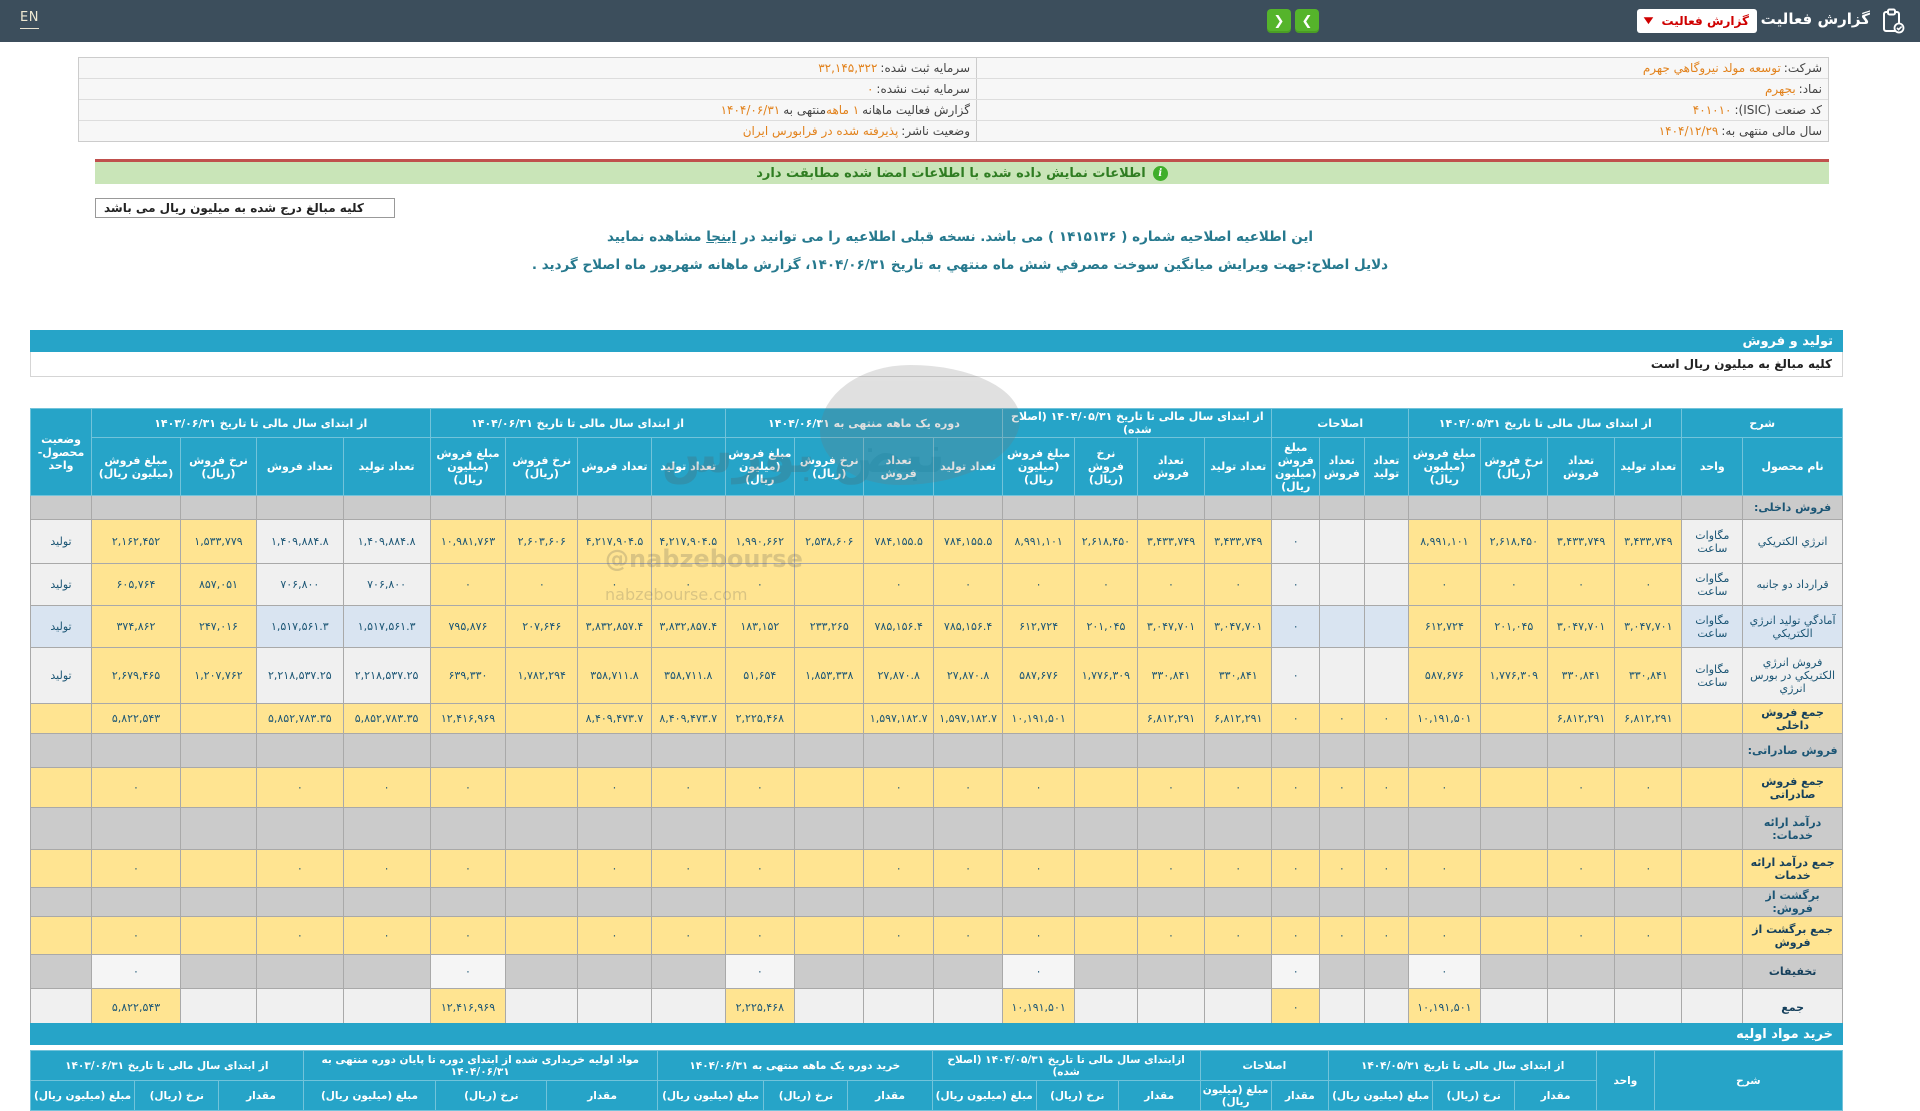 The width and height of the screenshot is (1920, 1111). Describe the element at coordinates (1307, 21) in the screenshot. I see `next-report-button: ❯` at that location.